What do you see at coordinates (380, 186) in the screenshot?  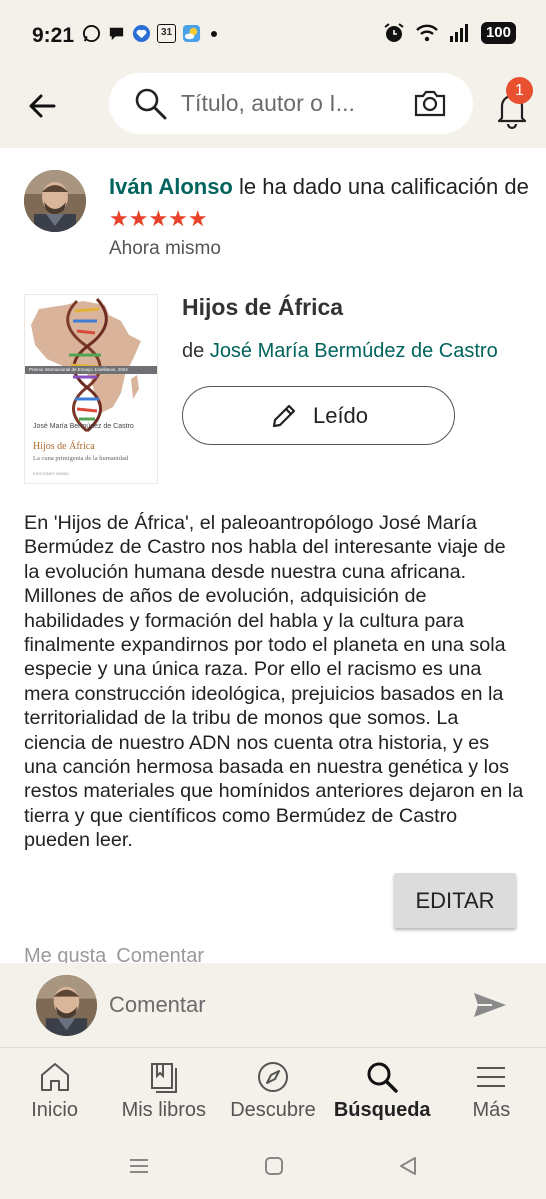 I see `activity-action: le ha dado una calificación de` at bounding box center [380, 186].